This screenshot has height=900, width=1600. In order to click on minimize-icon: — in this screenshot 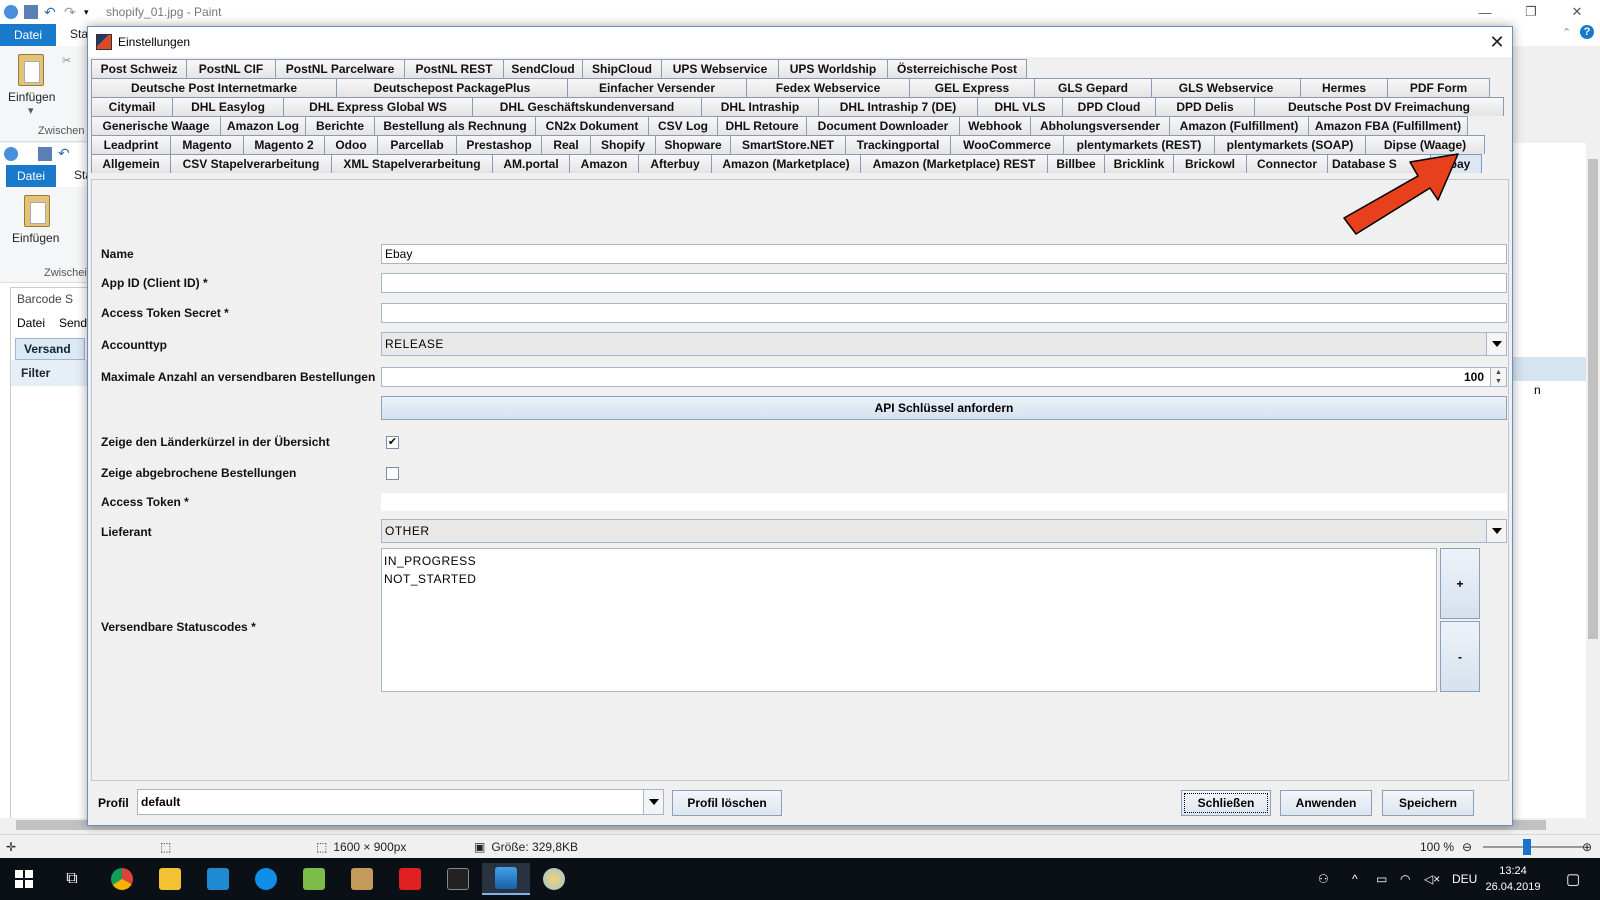, I will do `click(1485, 12)`.